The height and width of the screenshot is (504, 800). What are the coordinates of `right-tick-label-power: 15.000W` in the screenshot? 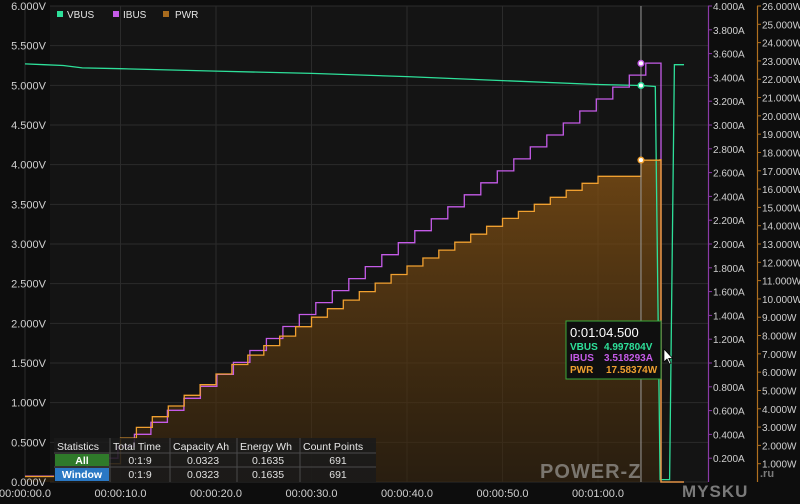 It's located at (781, 208).